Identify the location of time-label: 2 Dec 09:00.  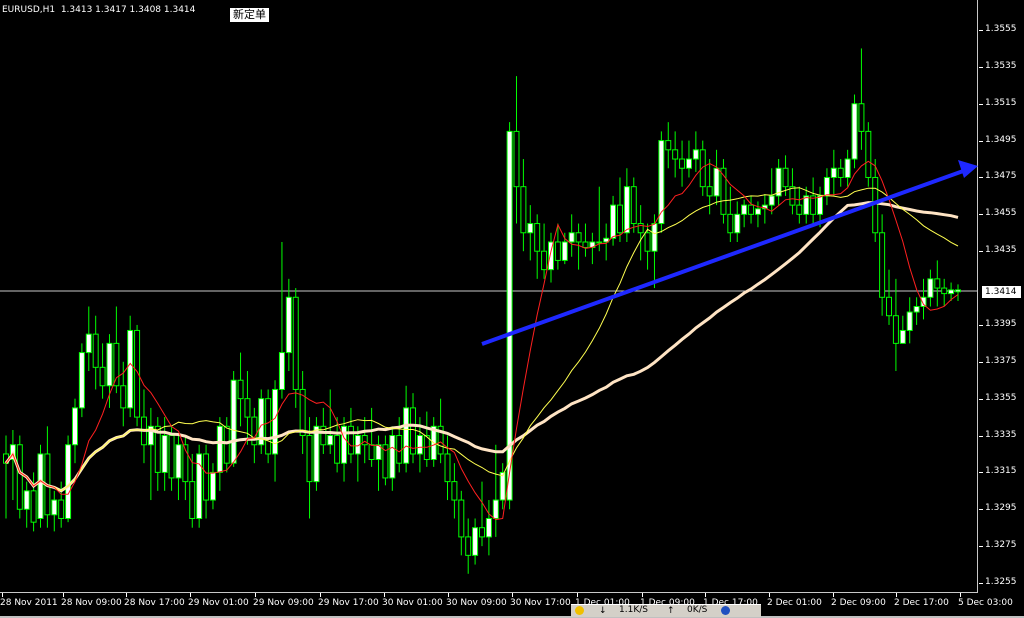
(858, 603).